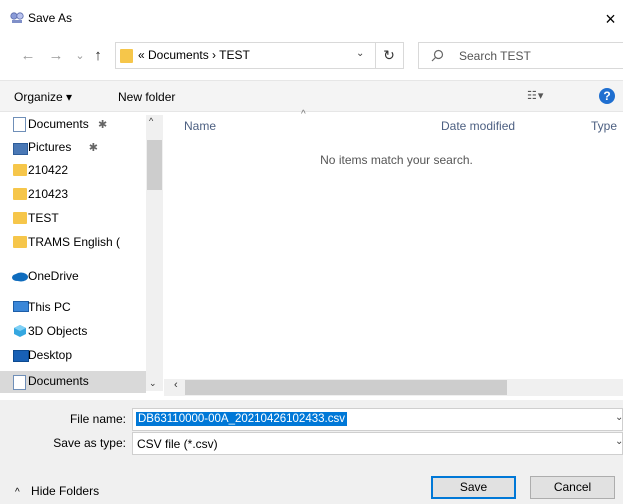 The width and height of the screenshot is (623, 504). Describe the element at coordinates (535, 95) in the screenshot. I see `view-options-button: ☷ ▾` at that location.